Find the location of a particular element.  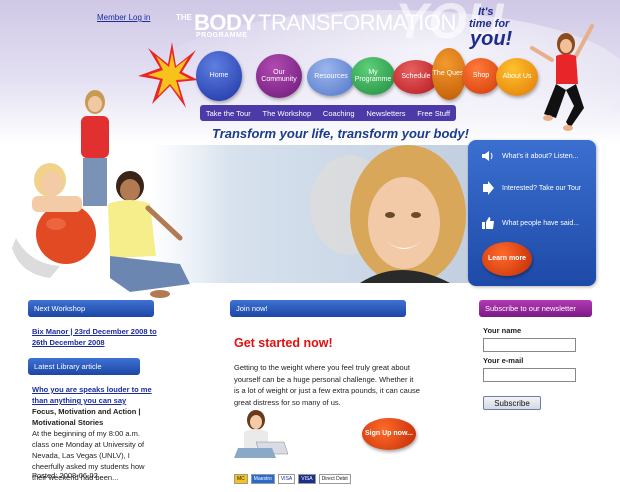

nav-home: Home is located at coordinates (219, 76).